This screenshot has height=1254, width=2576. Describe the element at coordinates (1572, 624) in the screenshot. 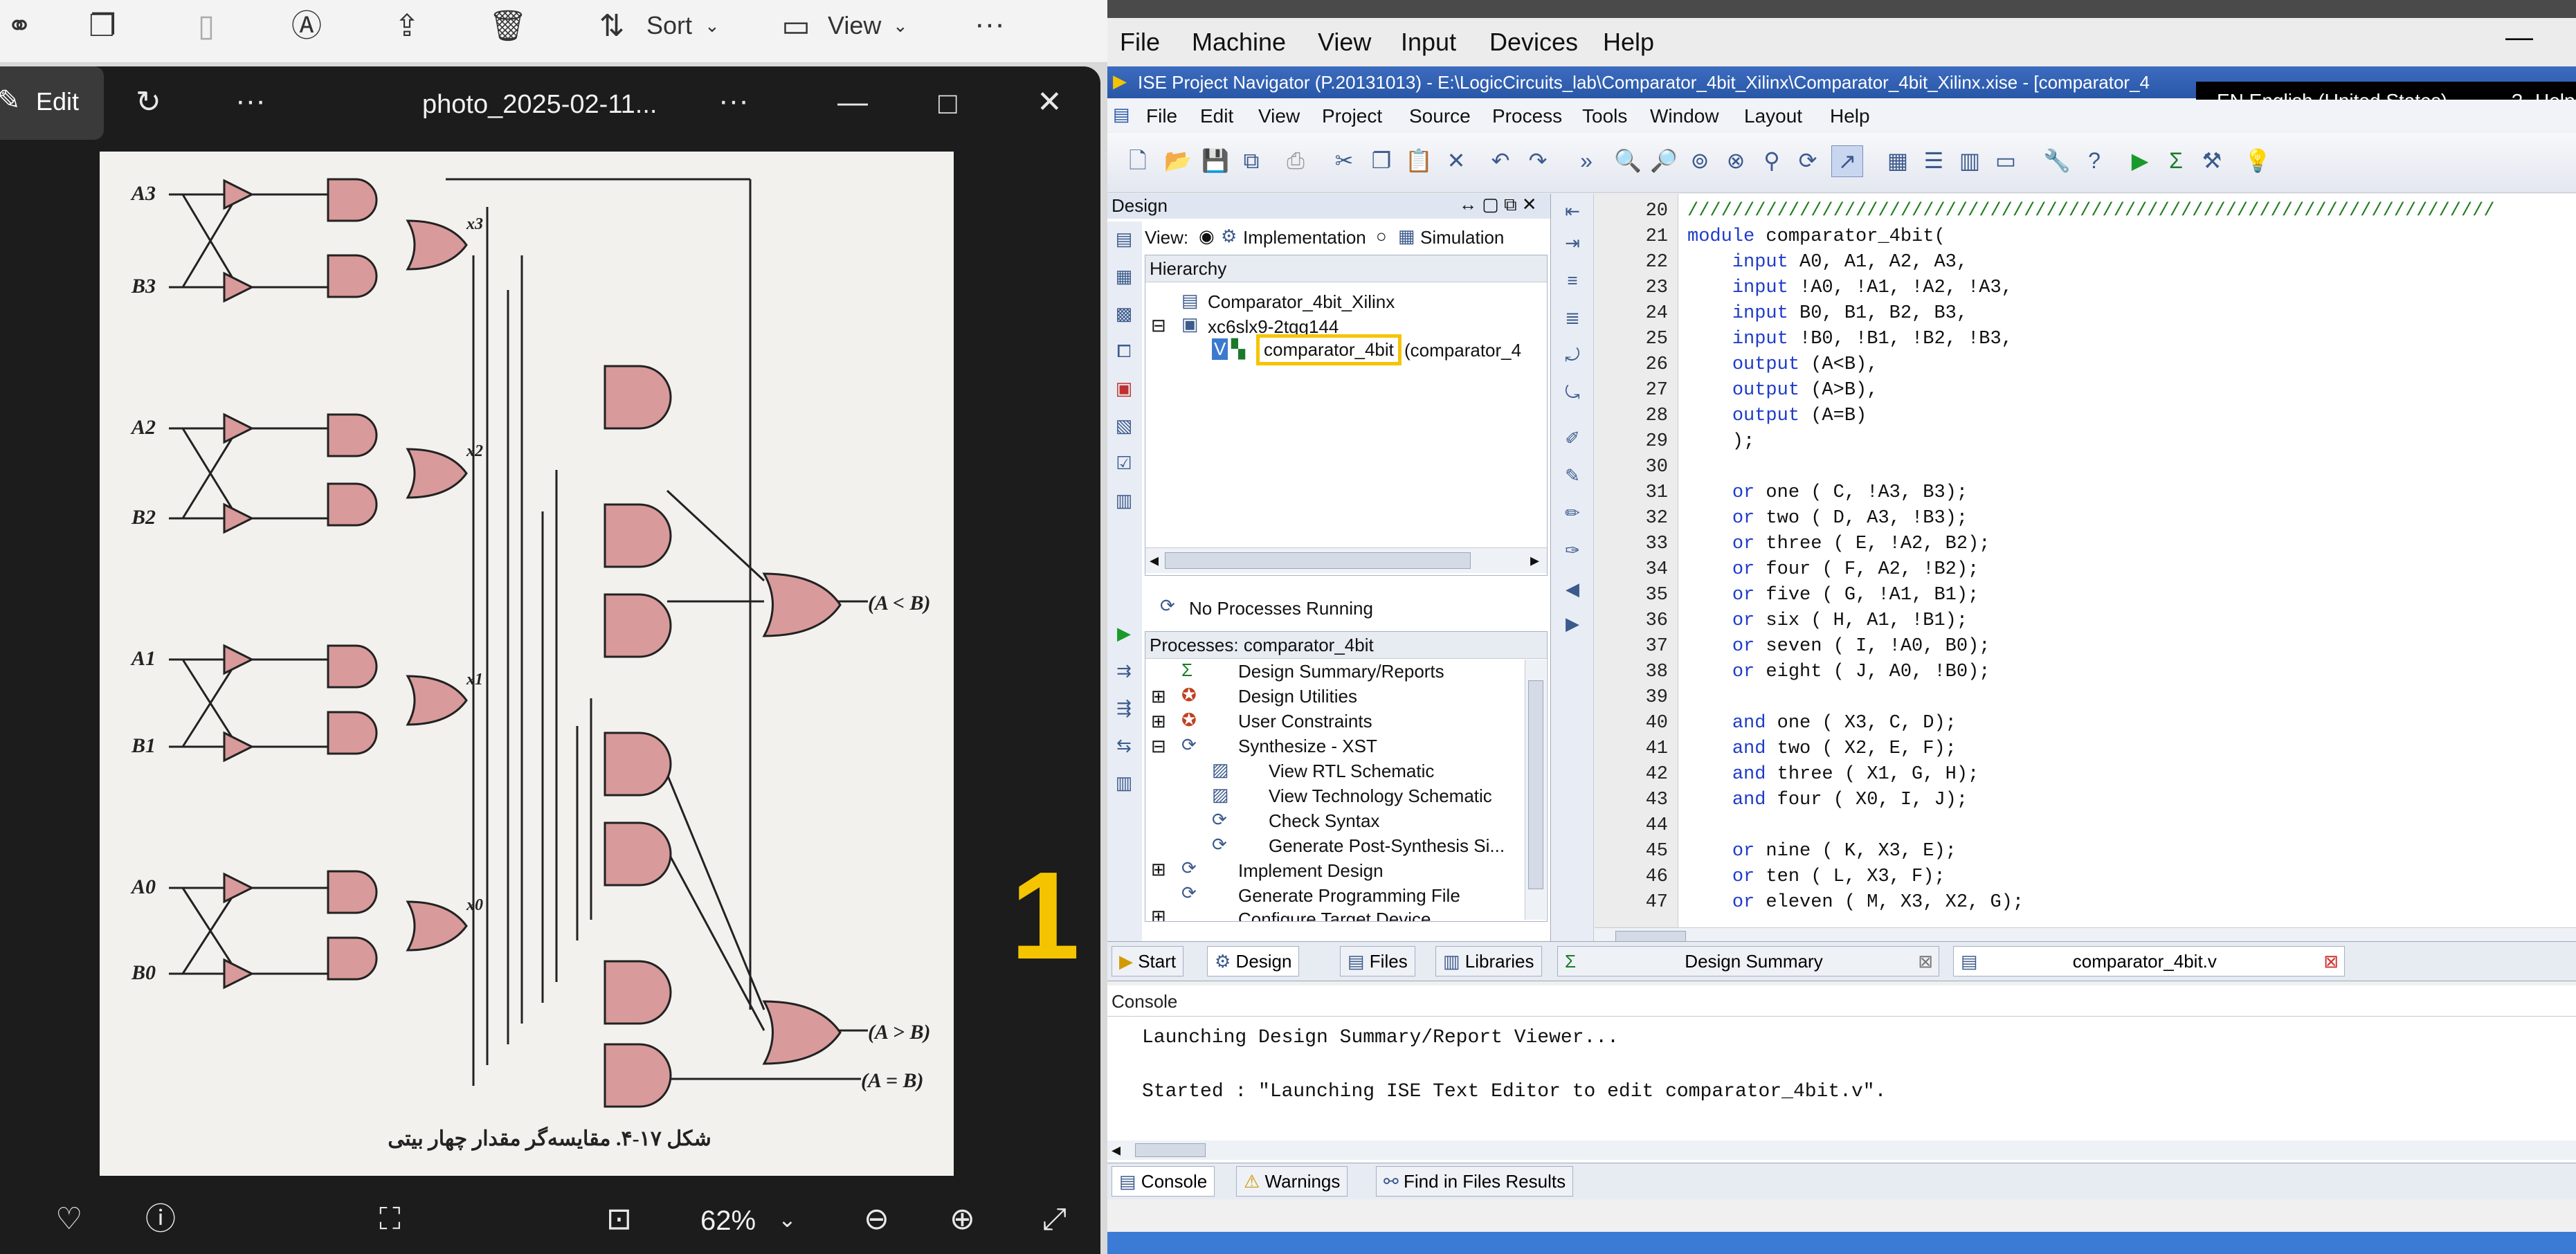

I see `forward-icon: ▶` at that location.